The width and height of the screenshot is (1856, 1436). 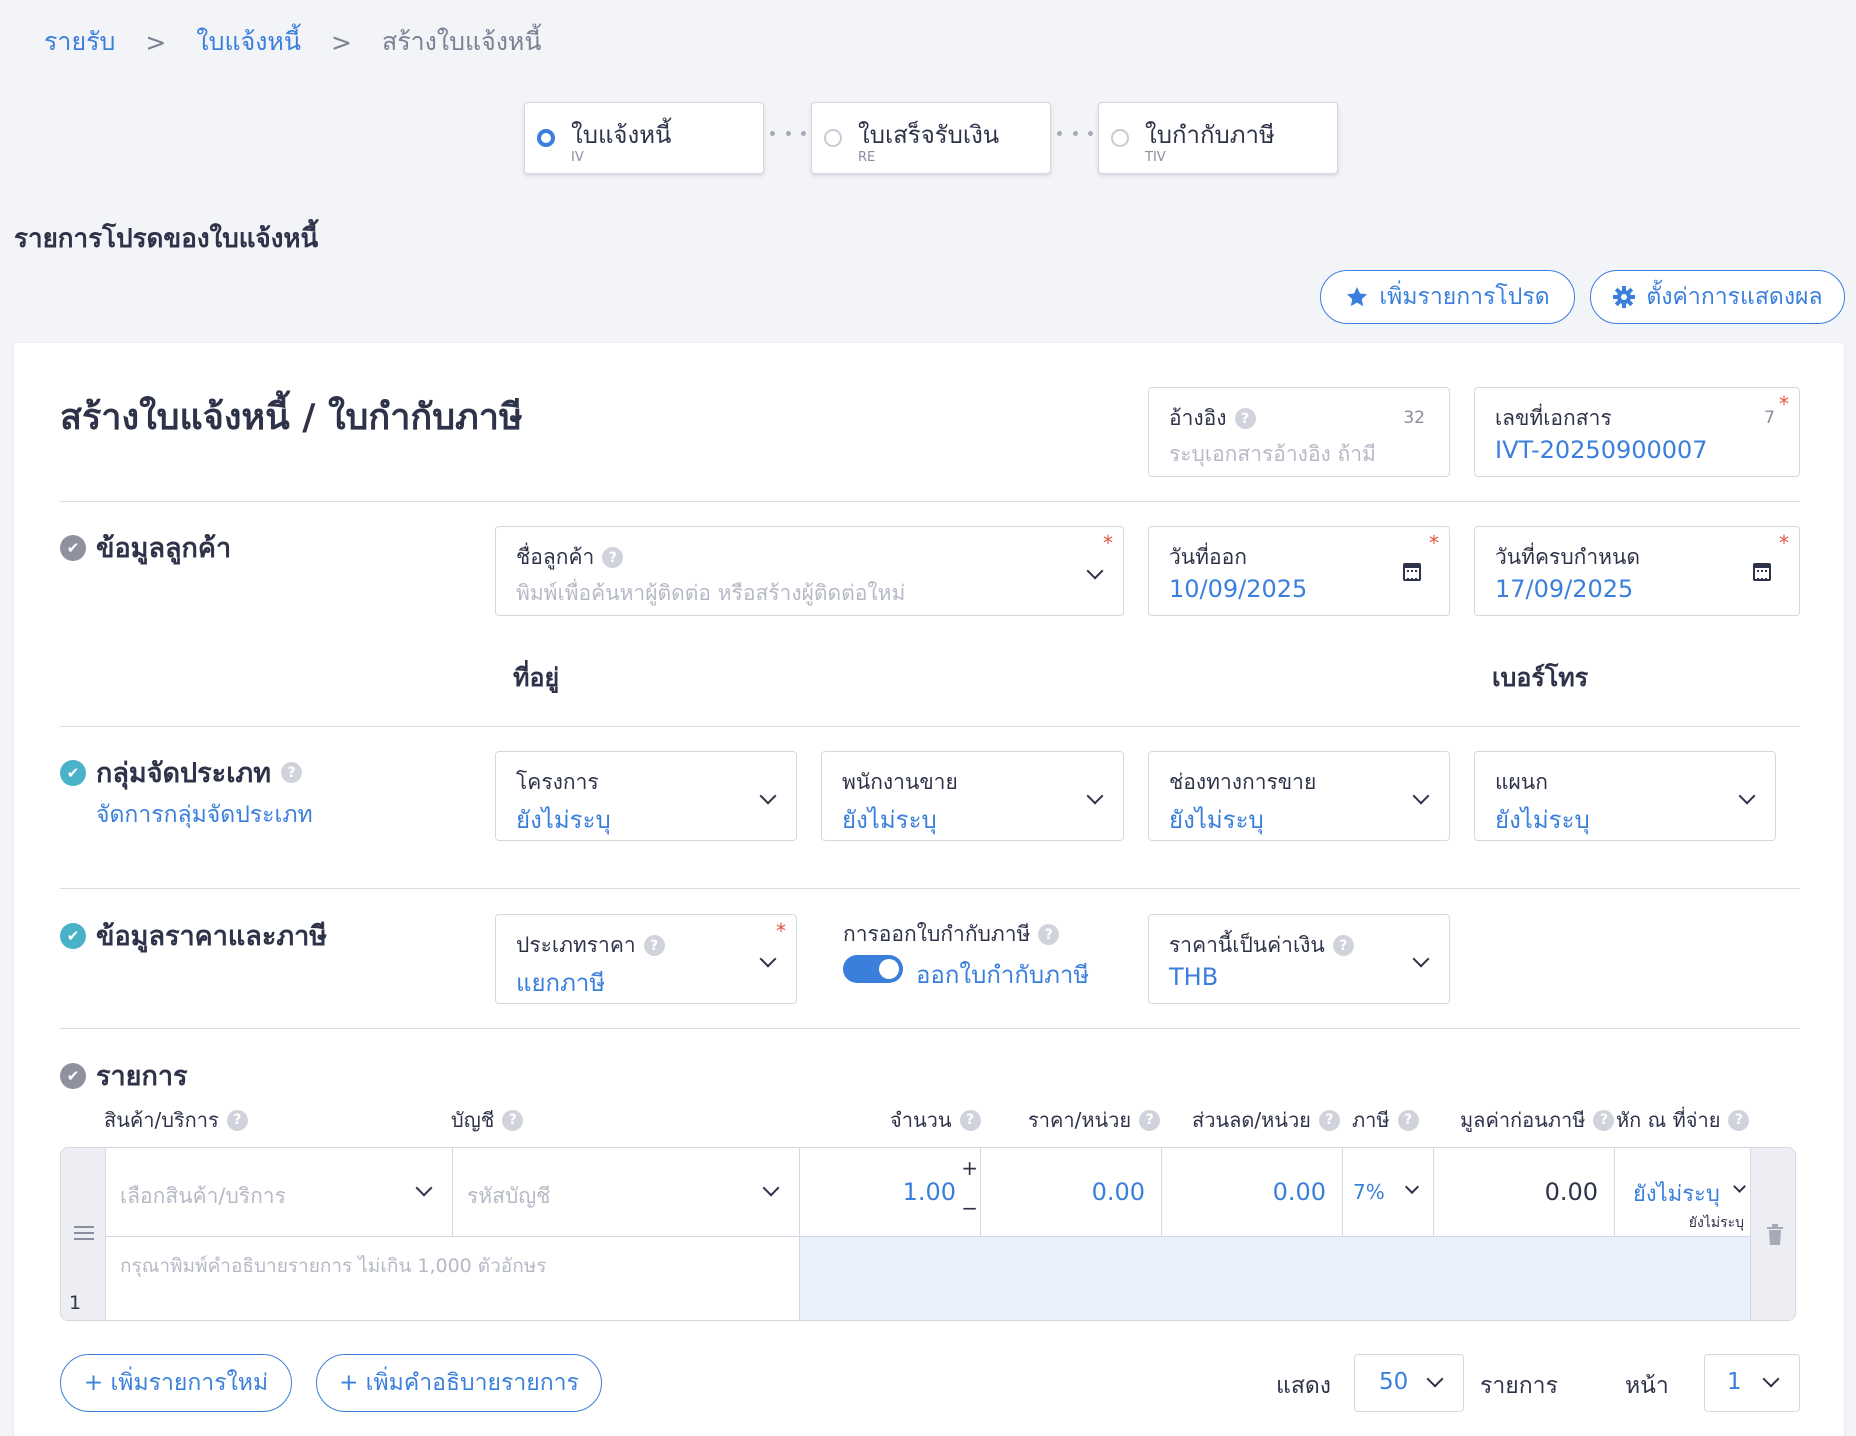 I want to click on trash-icon, so click(x=1775, y=1235).